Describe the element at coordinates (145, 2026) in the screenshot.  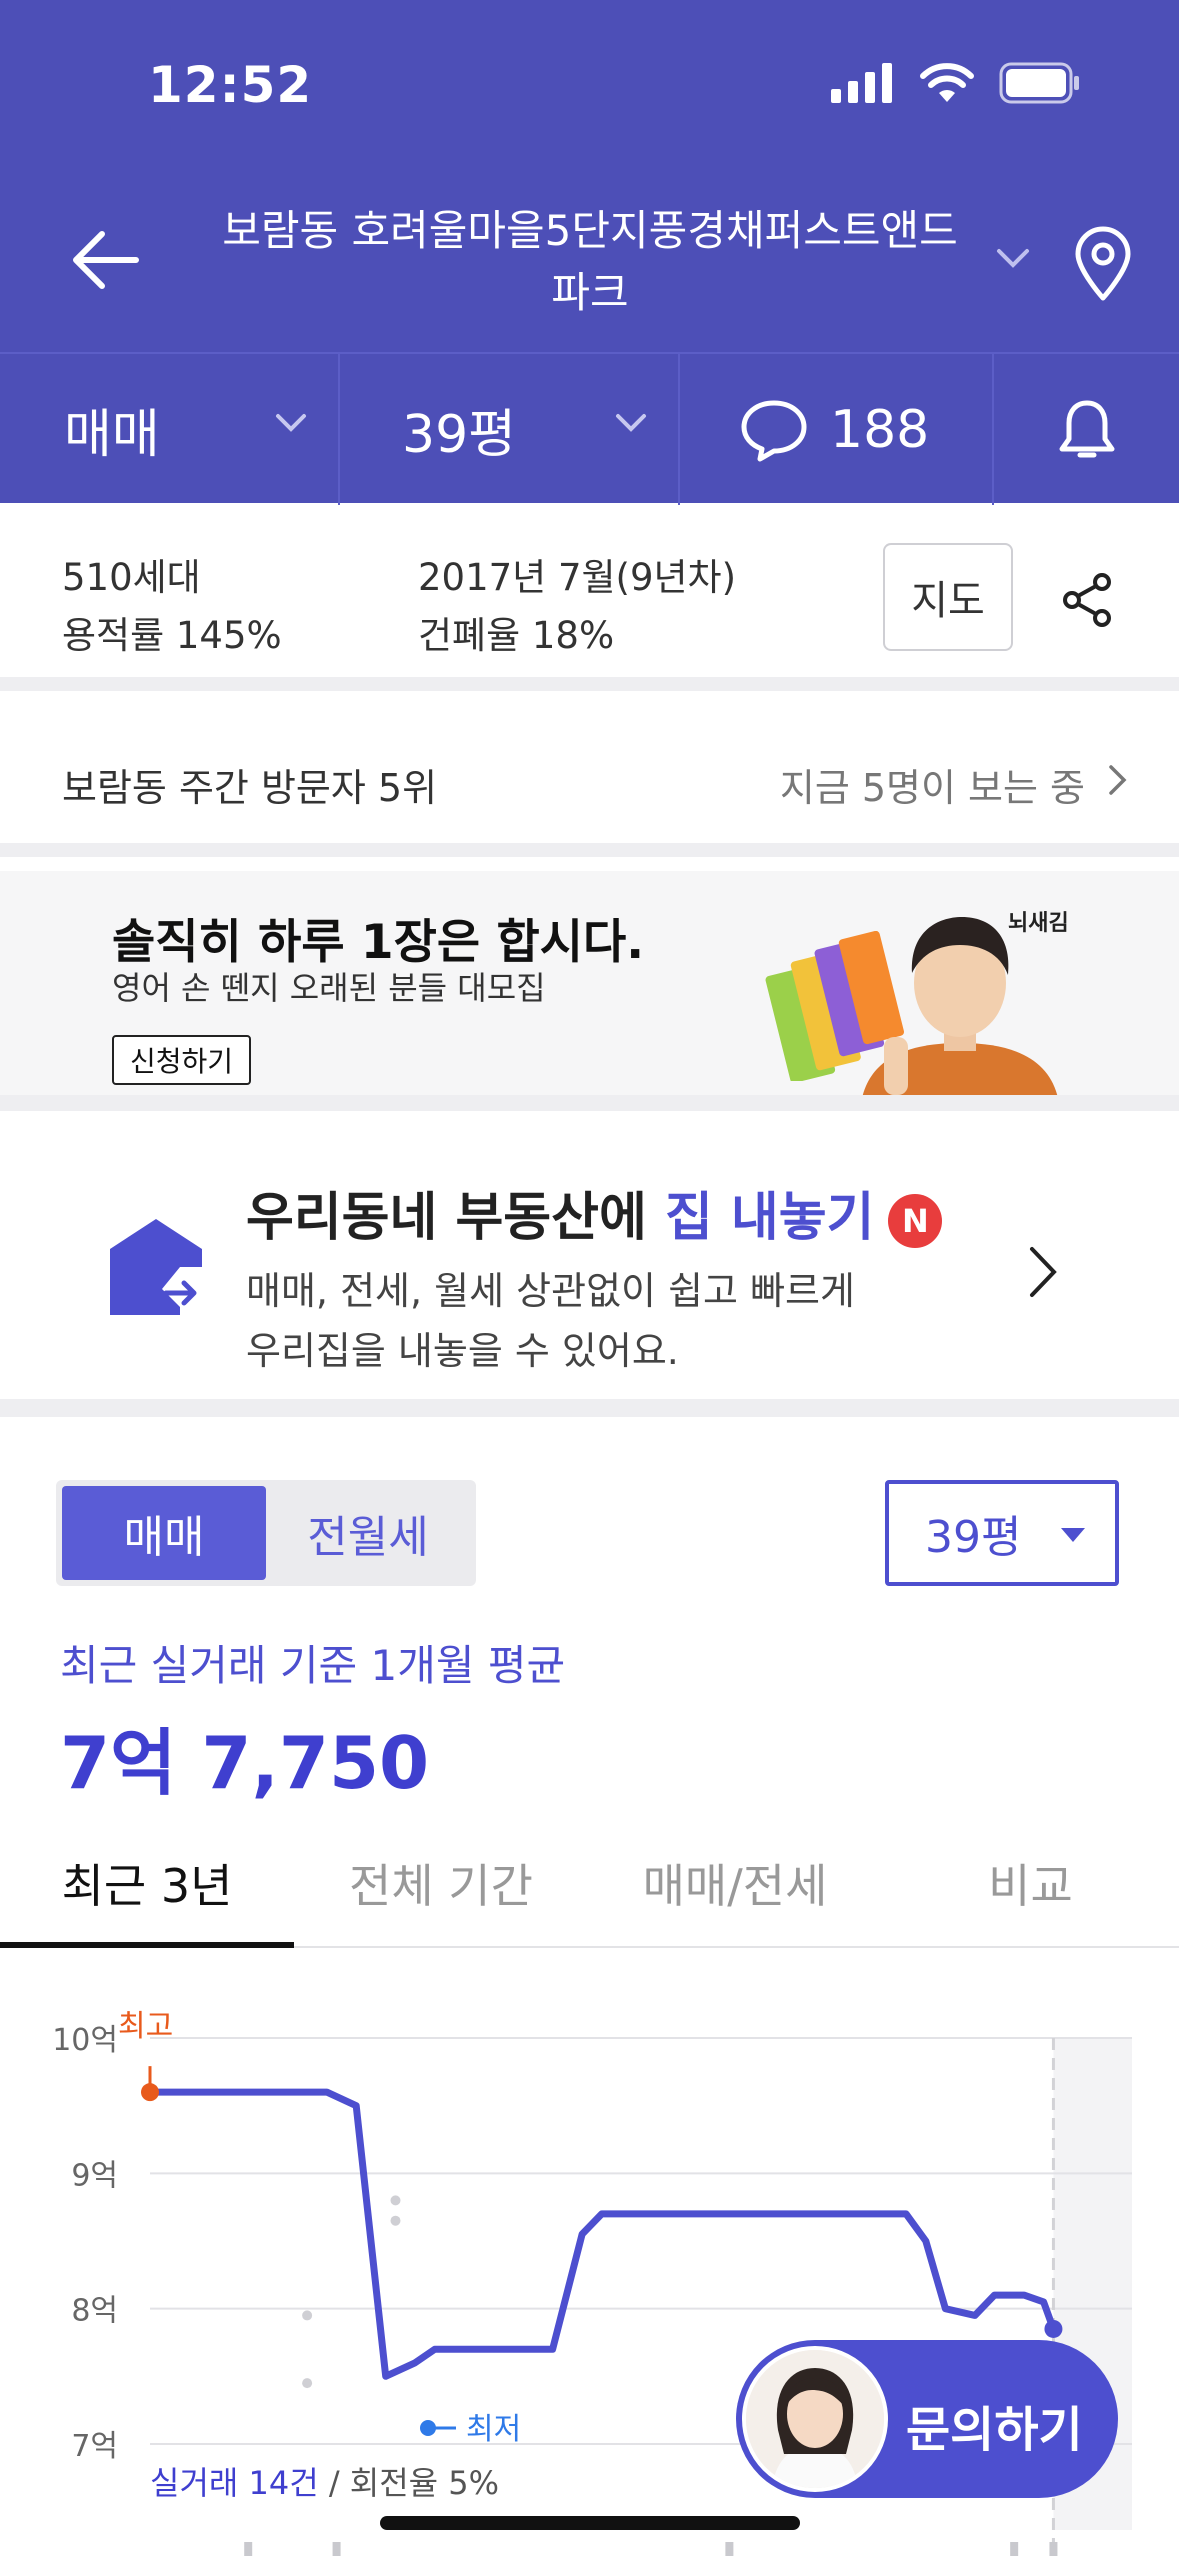
I see `high-marker-label: 최고` at that location.